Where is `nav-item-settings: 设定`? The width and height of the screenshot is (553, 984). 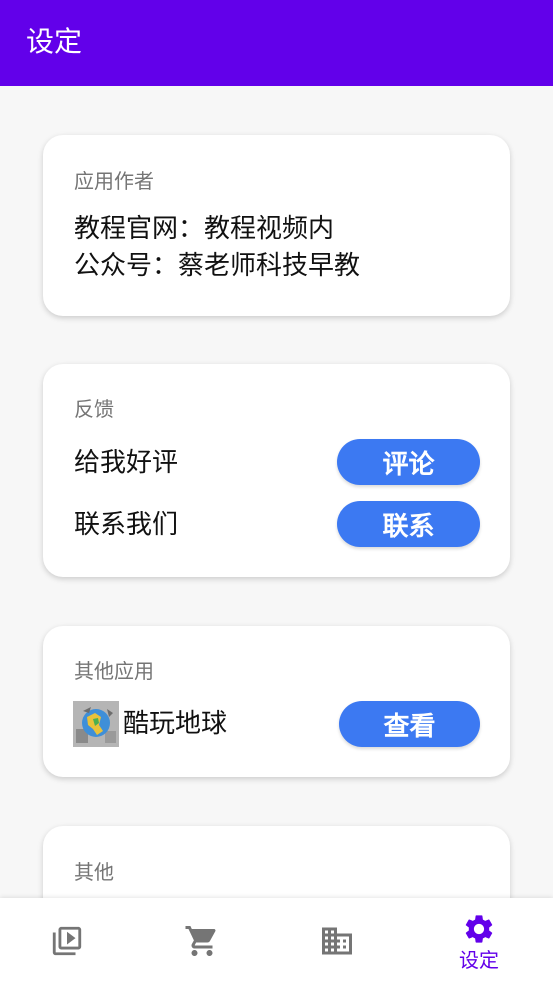
nav-item-settings: 设定 is located at coordinates (479, 941).